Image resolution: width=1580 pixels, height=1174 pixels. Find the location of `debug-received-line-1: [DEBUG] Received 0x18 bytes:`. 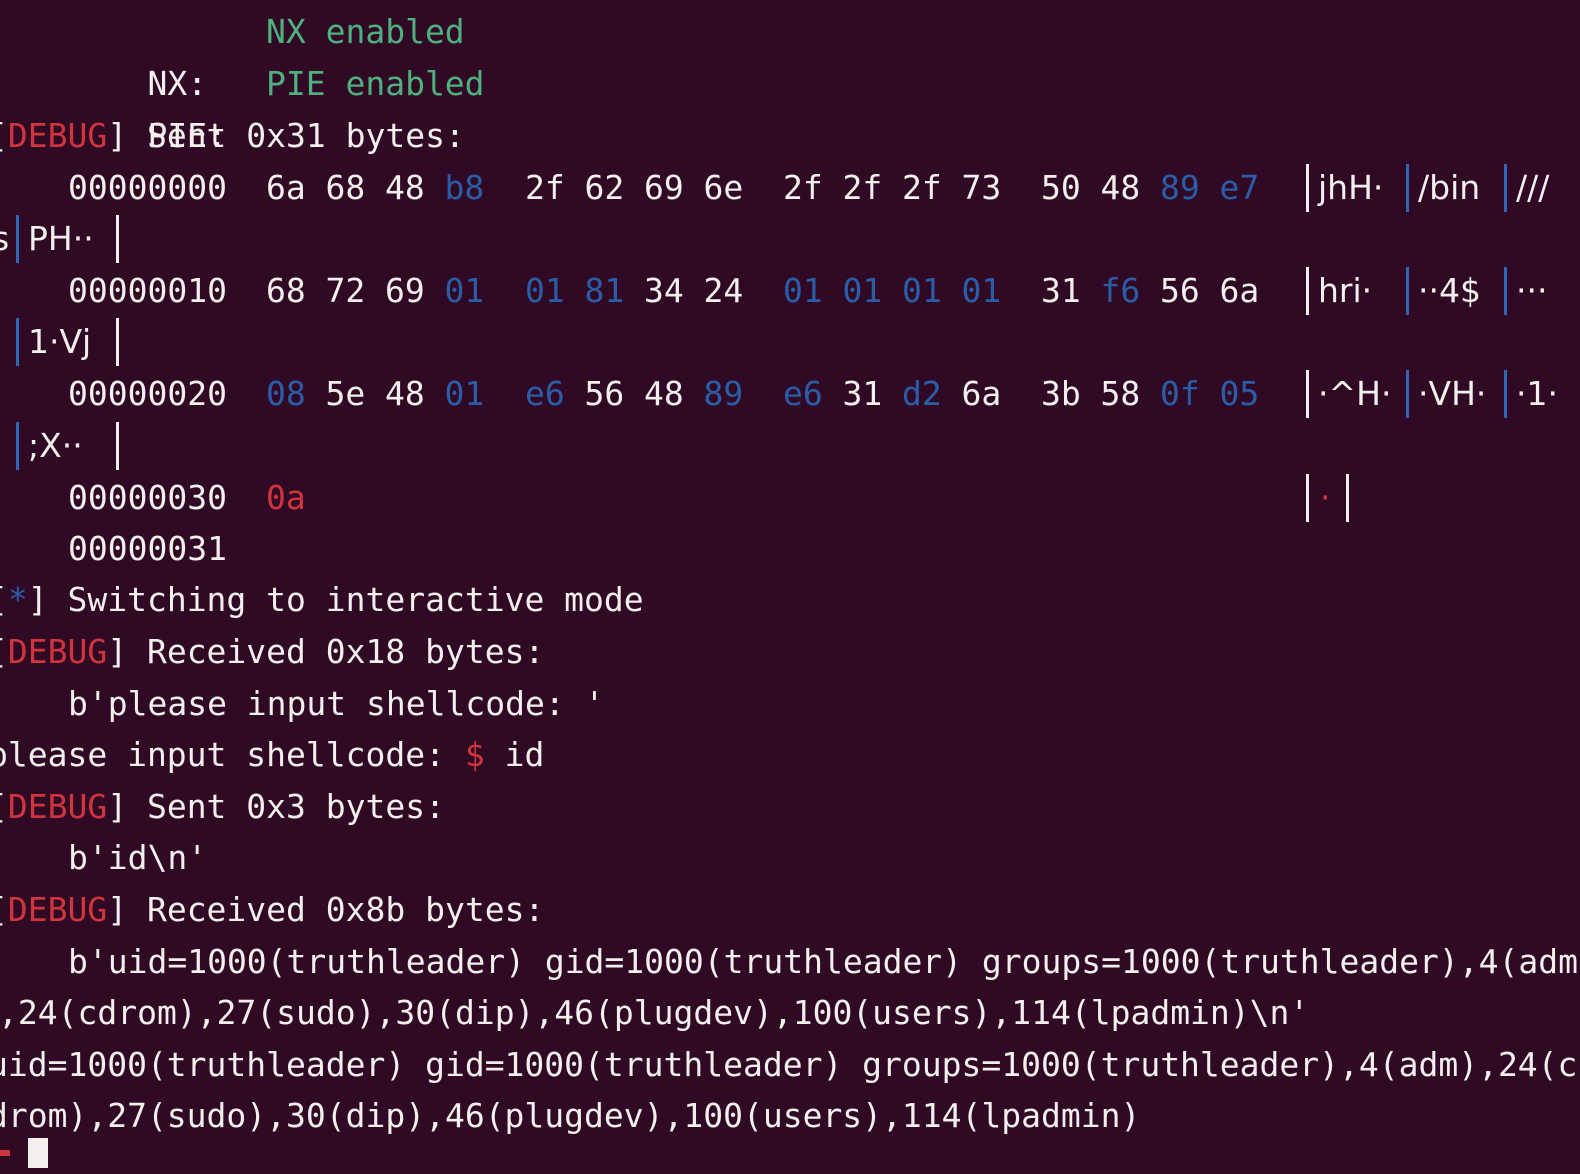

debug-received-line-1: [DEBUG] Received 0x18 bytes: is located at coordinates (272, 652).